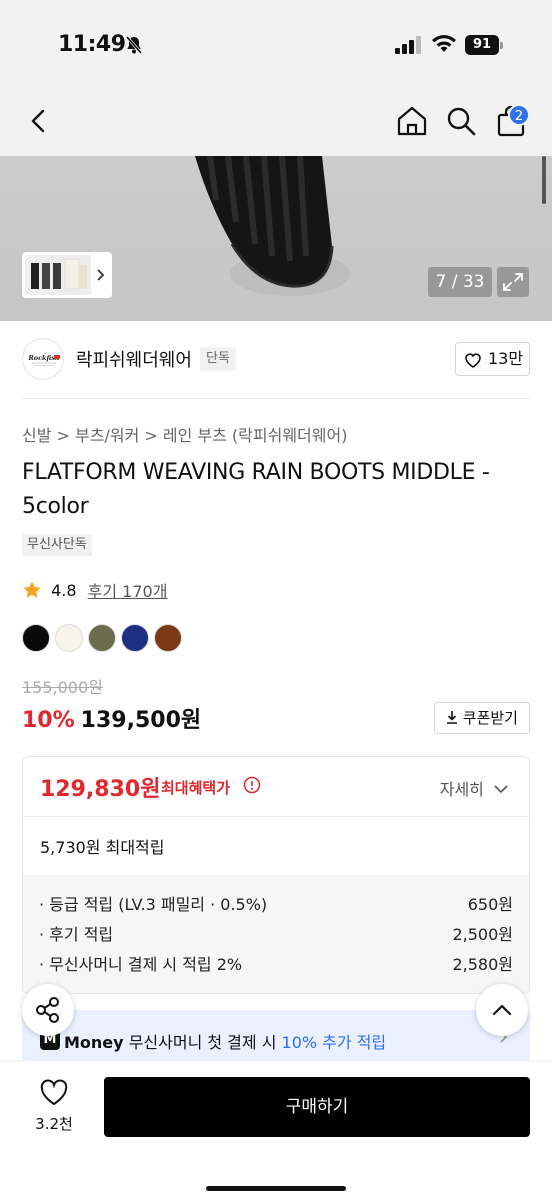 The width and height of the screenshot is (552, 1200). Describe the element at coordinates (36, 638) in the screenshot. I see `color-swatch-black` at that location.